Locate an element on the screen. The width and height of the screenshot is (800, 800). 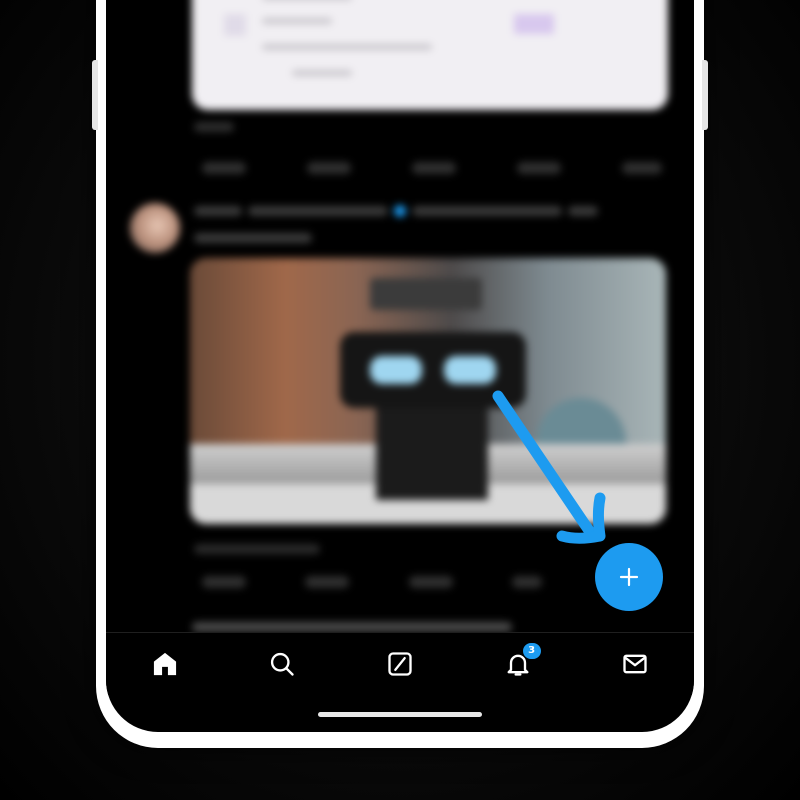
bottom-tab-bar: 3 is located at coordinates (400, 663).